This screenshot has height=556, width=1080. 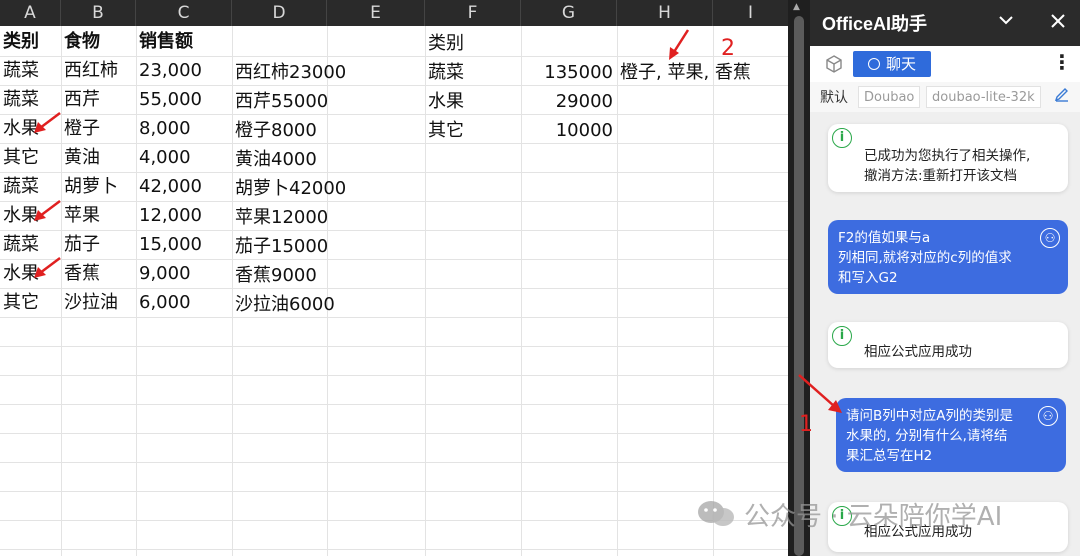 What do you see at coordinates (750, 13) in the screenshot?
I see `column-header-i: I` at bounding box center [750, 13].